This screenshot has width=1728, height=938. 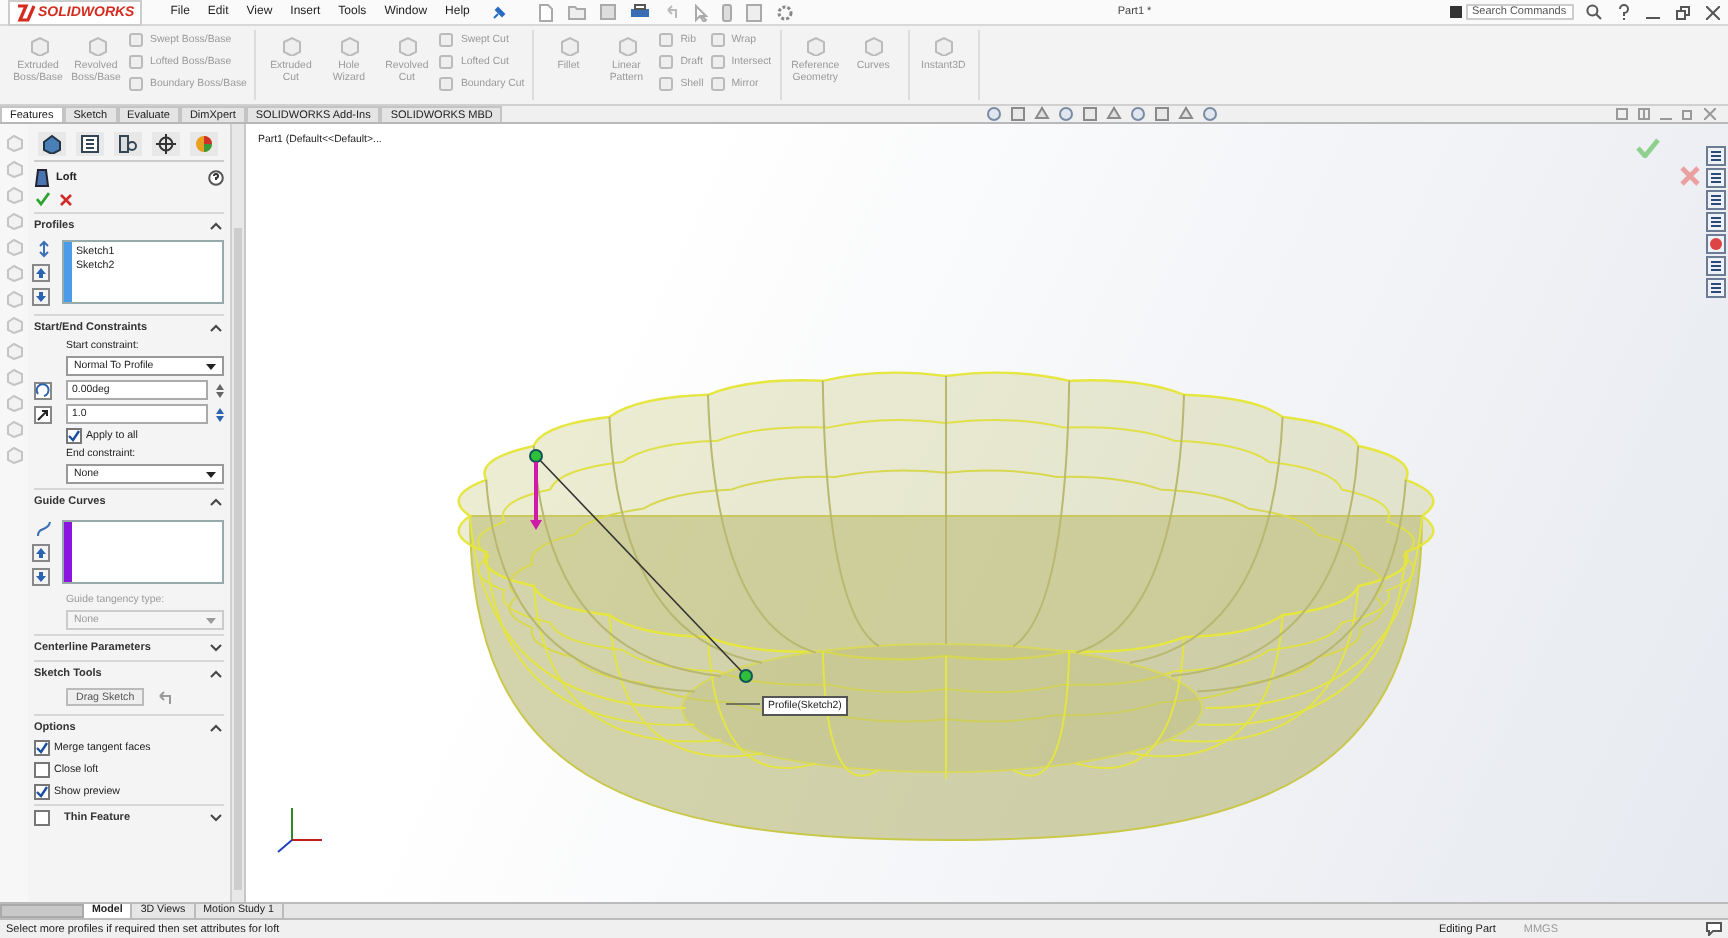 I want to click on triad-drawing, so click(x=300, y=830).